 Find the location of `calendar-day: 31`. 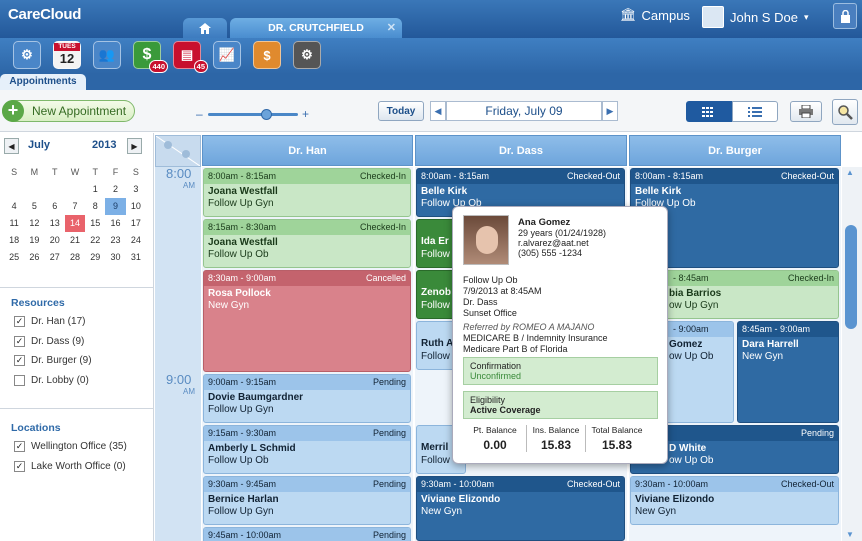

calendar-day: 31 is located at coordinates (136, 257).